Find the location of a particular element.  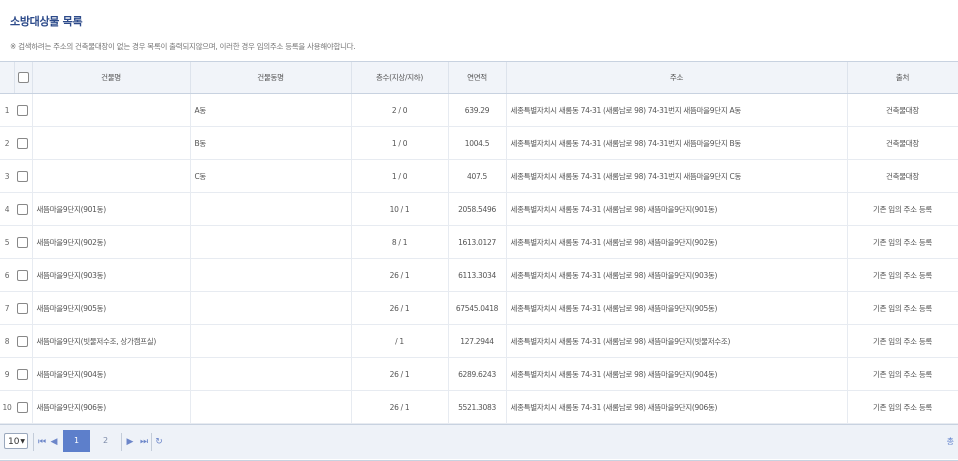

refresh-icon: ↻ is located at coordinates (159, 442).